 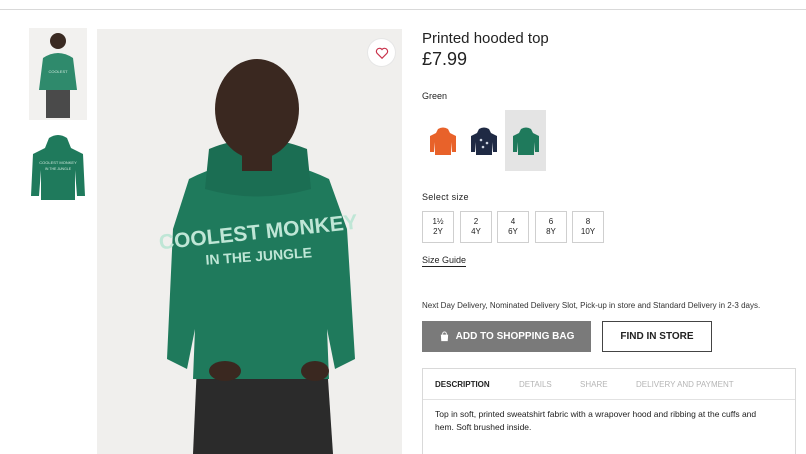 What do you see at coordinates (462, 384) in the screenshot?
I see `tab-description: DESCRIPTION` at bounding box center [462, 384].